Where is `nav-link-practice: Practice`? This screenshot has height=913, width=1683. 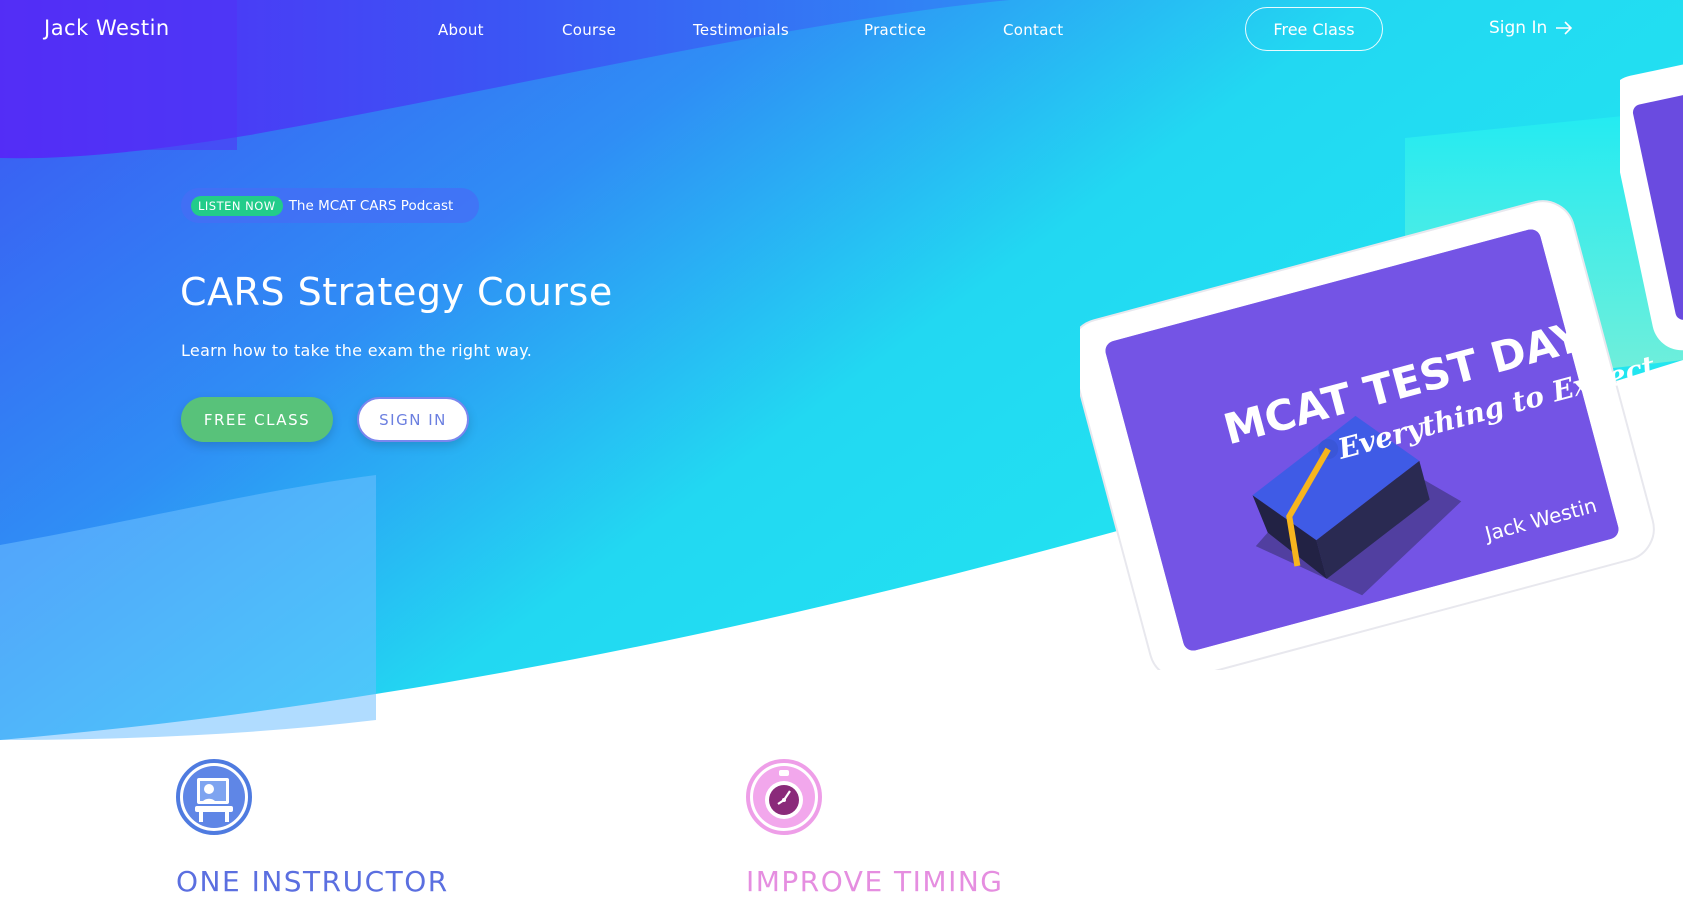 nav-link-practice: Practice is located at coordinates (895, 30).